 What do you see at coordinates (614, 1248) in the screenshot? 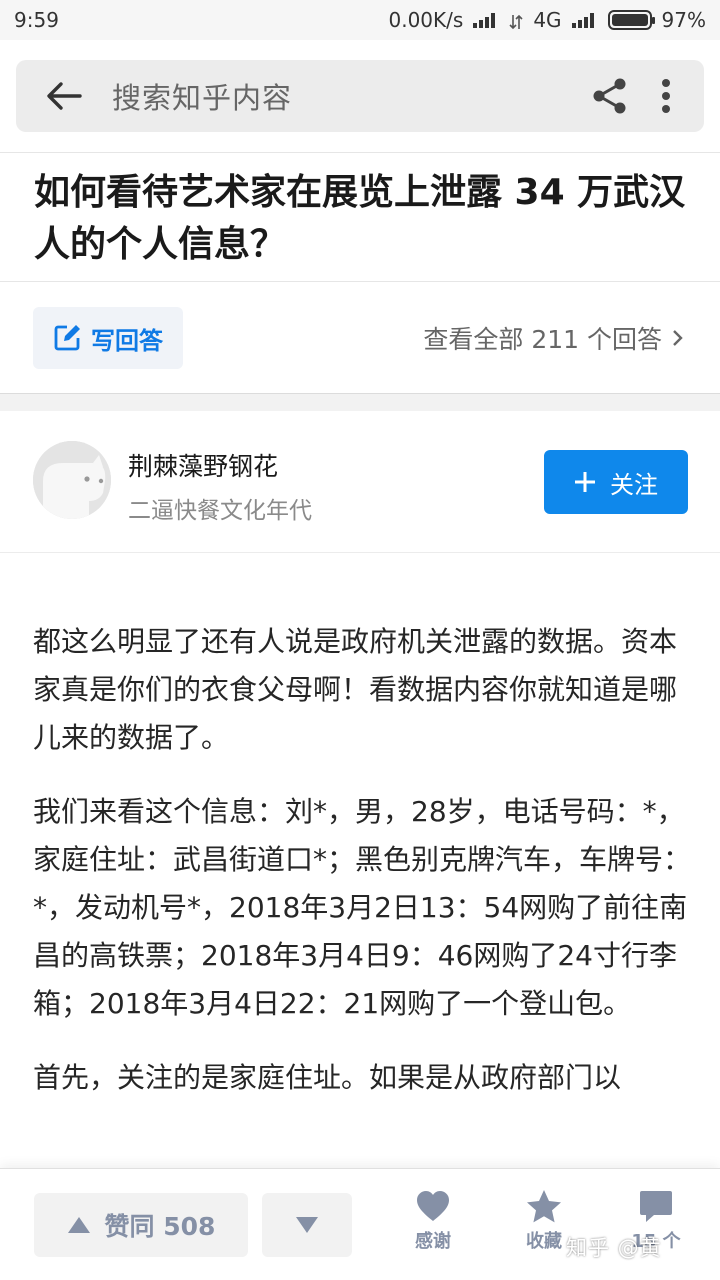
I see `watermark: 知乎 @黄` at bounding box center [614, 1248].